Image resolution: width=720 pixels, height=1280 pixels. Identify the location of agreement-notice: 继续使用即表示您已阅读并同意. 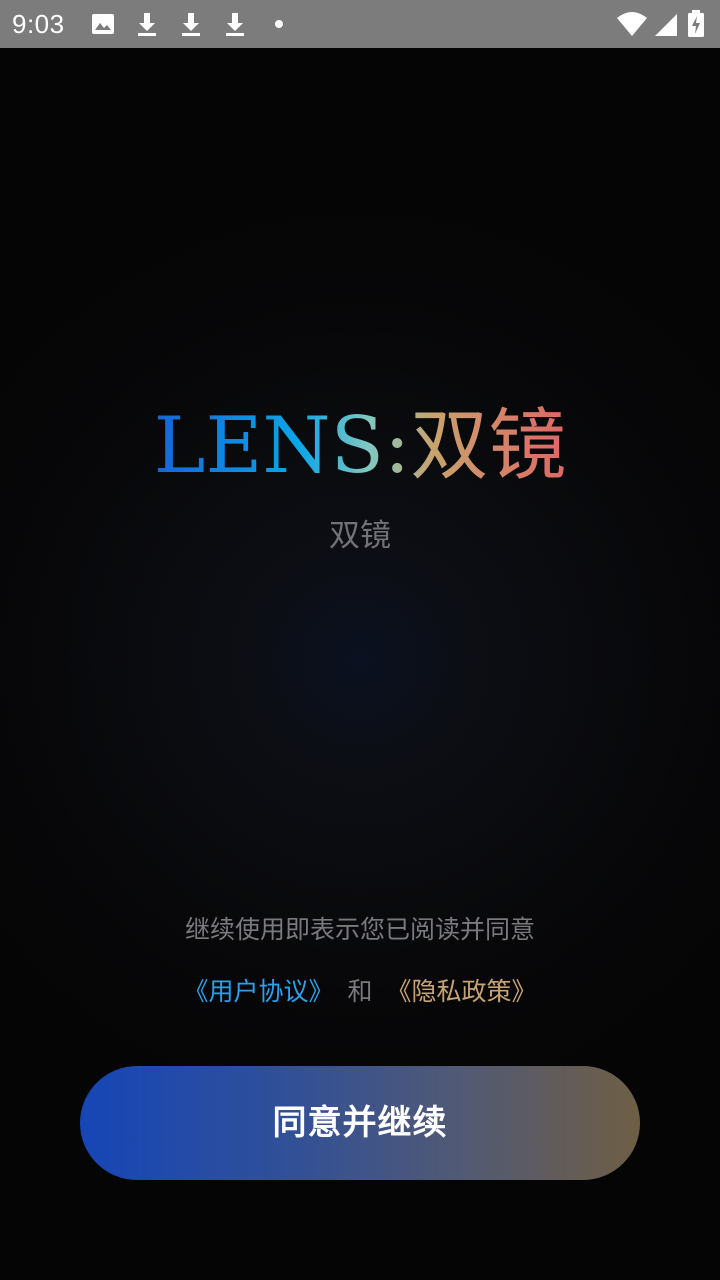
(359, 929).